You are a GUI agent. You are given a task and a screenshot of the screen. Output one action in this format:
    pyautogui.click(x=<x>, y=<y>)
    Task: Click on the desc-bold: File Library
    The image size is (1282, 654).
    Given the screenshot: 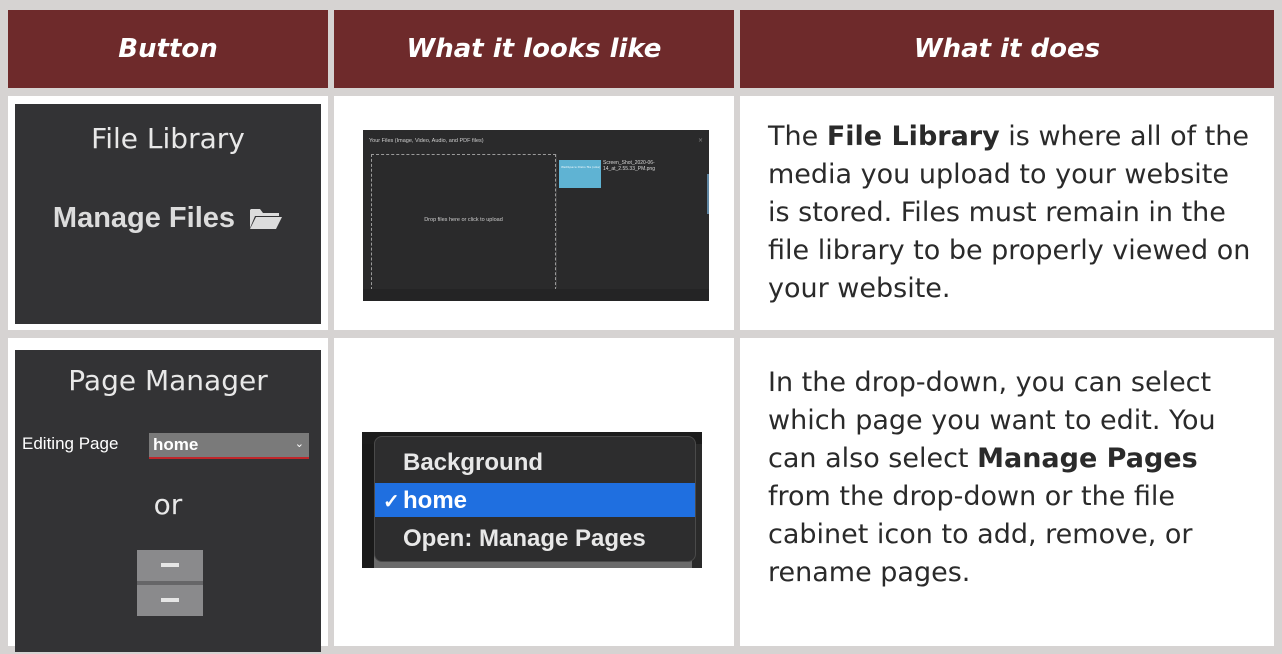 What is the action you would take?
    pyautogui.click(x=913, y=136)
    